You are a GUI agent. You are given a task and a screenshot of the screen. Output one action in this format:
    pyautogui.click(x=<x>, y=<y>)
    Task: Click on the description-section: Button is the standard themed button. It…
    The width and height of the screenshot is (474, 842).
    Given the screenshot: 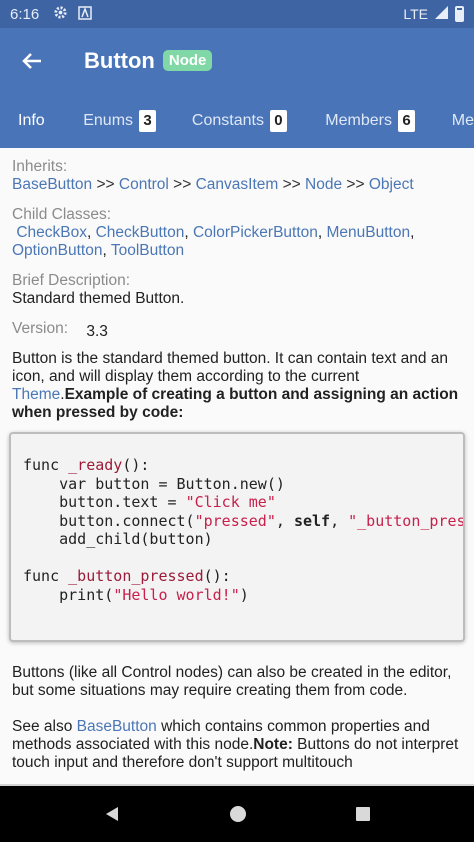 What is the action you would take?
    pyautogui.click(x=237, y=386)
    